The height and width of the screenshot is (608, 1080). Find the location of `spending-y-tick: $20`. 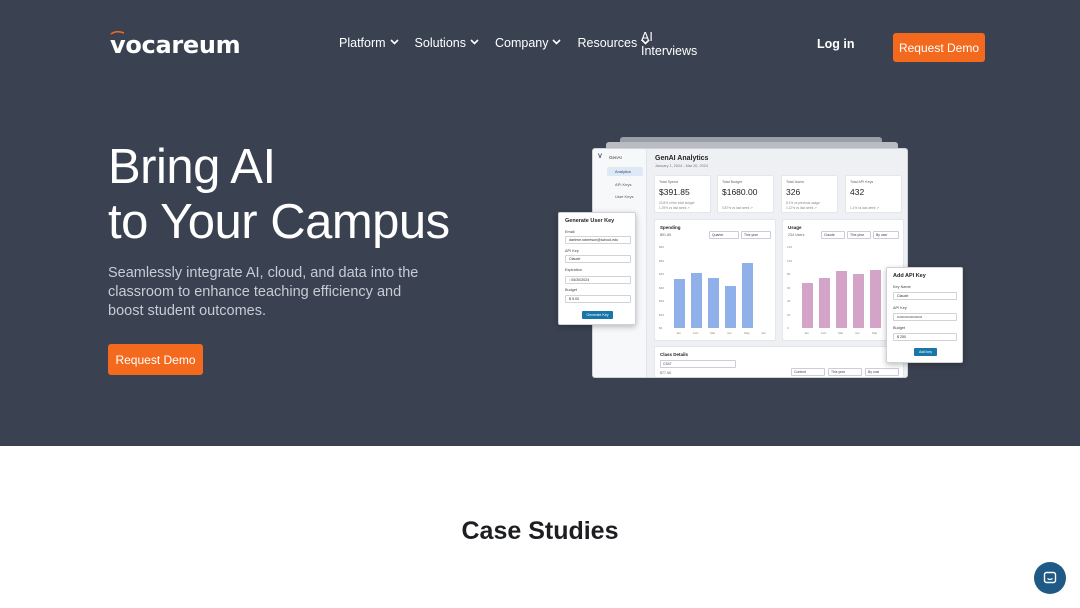

spending-y-tick: $20 is located at coordinates (662, 301).